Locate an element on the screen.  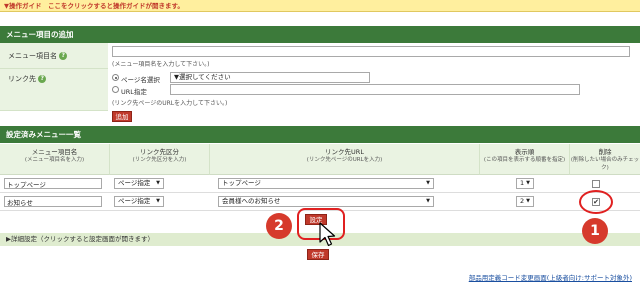
radio-url is located at coordinates (115, 89).